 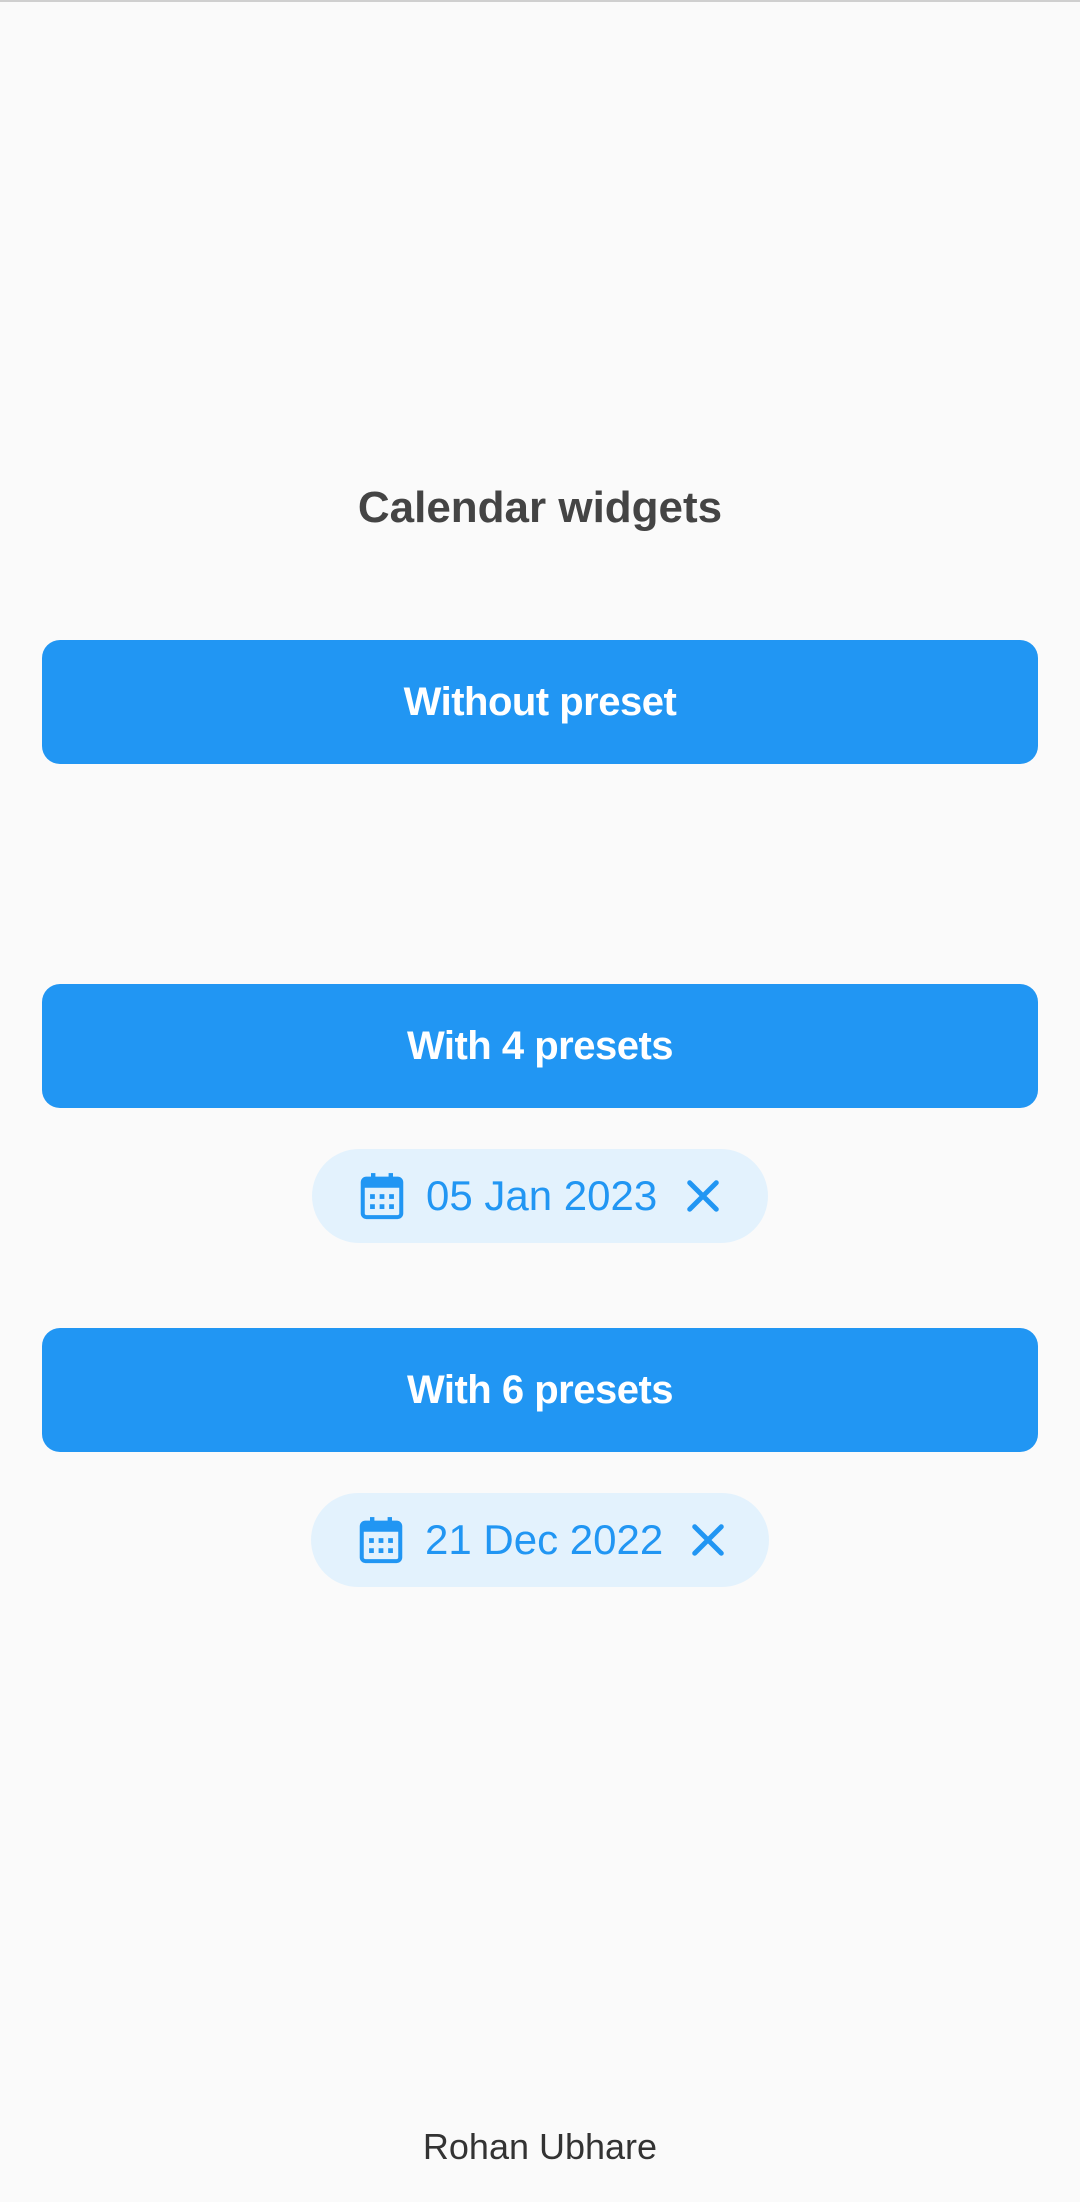 I want to click on author-credit: Rohan Ubhare, so click(x=540, y=2146).